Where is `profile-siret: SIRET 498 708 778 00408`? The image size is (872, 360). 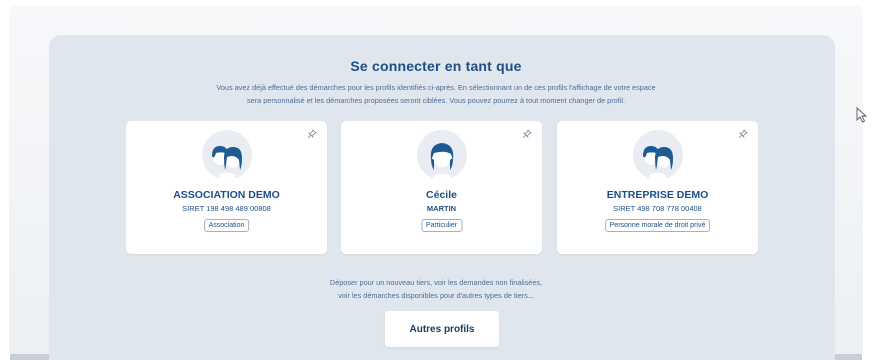 profile-siret: SIRET 498 708 778 00408 is located at coordinates (657, 208).